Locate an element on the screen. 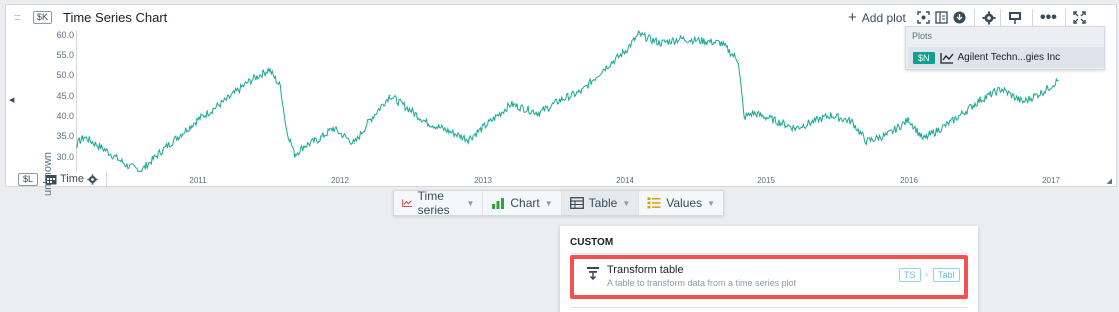 This screenshot has height=312, width=1119. add-widget-toolbar: Time series ▼ Chart ▼ Table ▼ Values ▼ is located at coordinates (558, 203).